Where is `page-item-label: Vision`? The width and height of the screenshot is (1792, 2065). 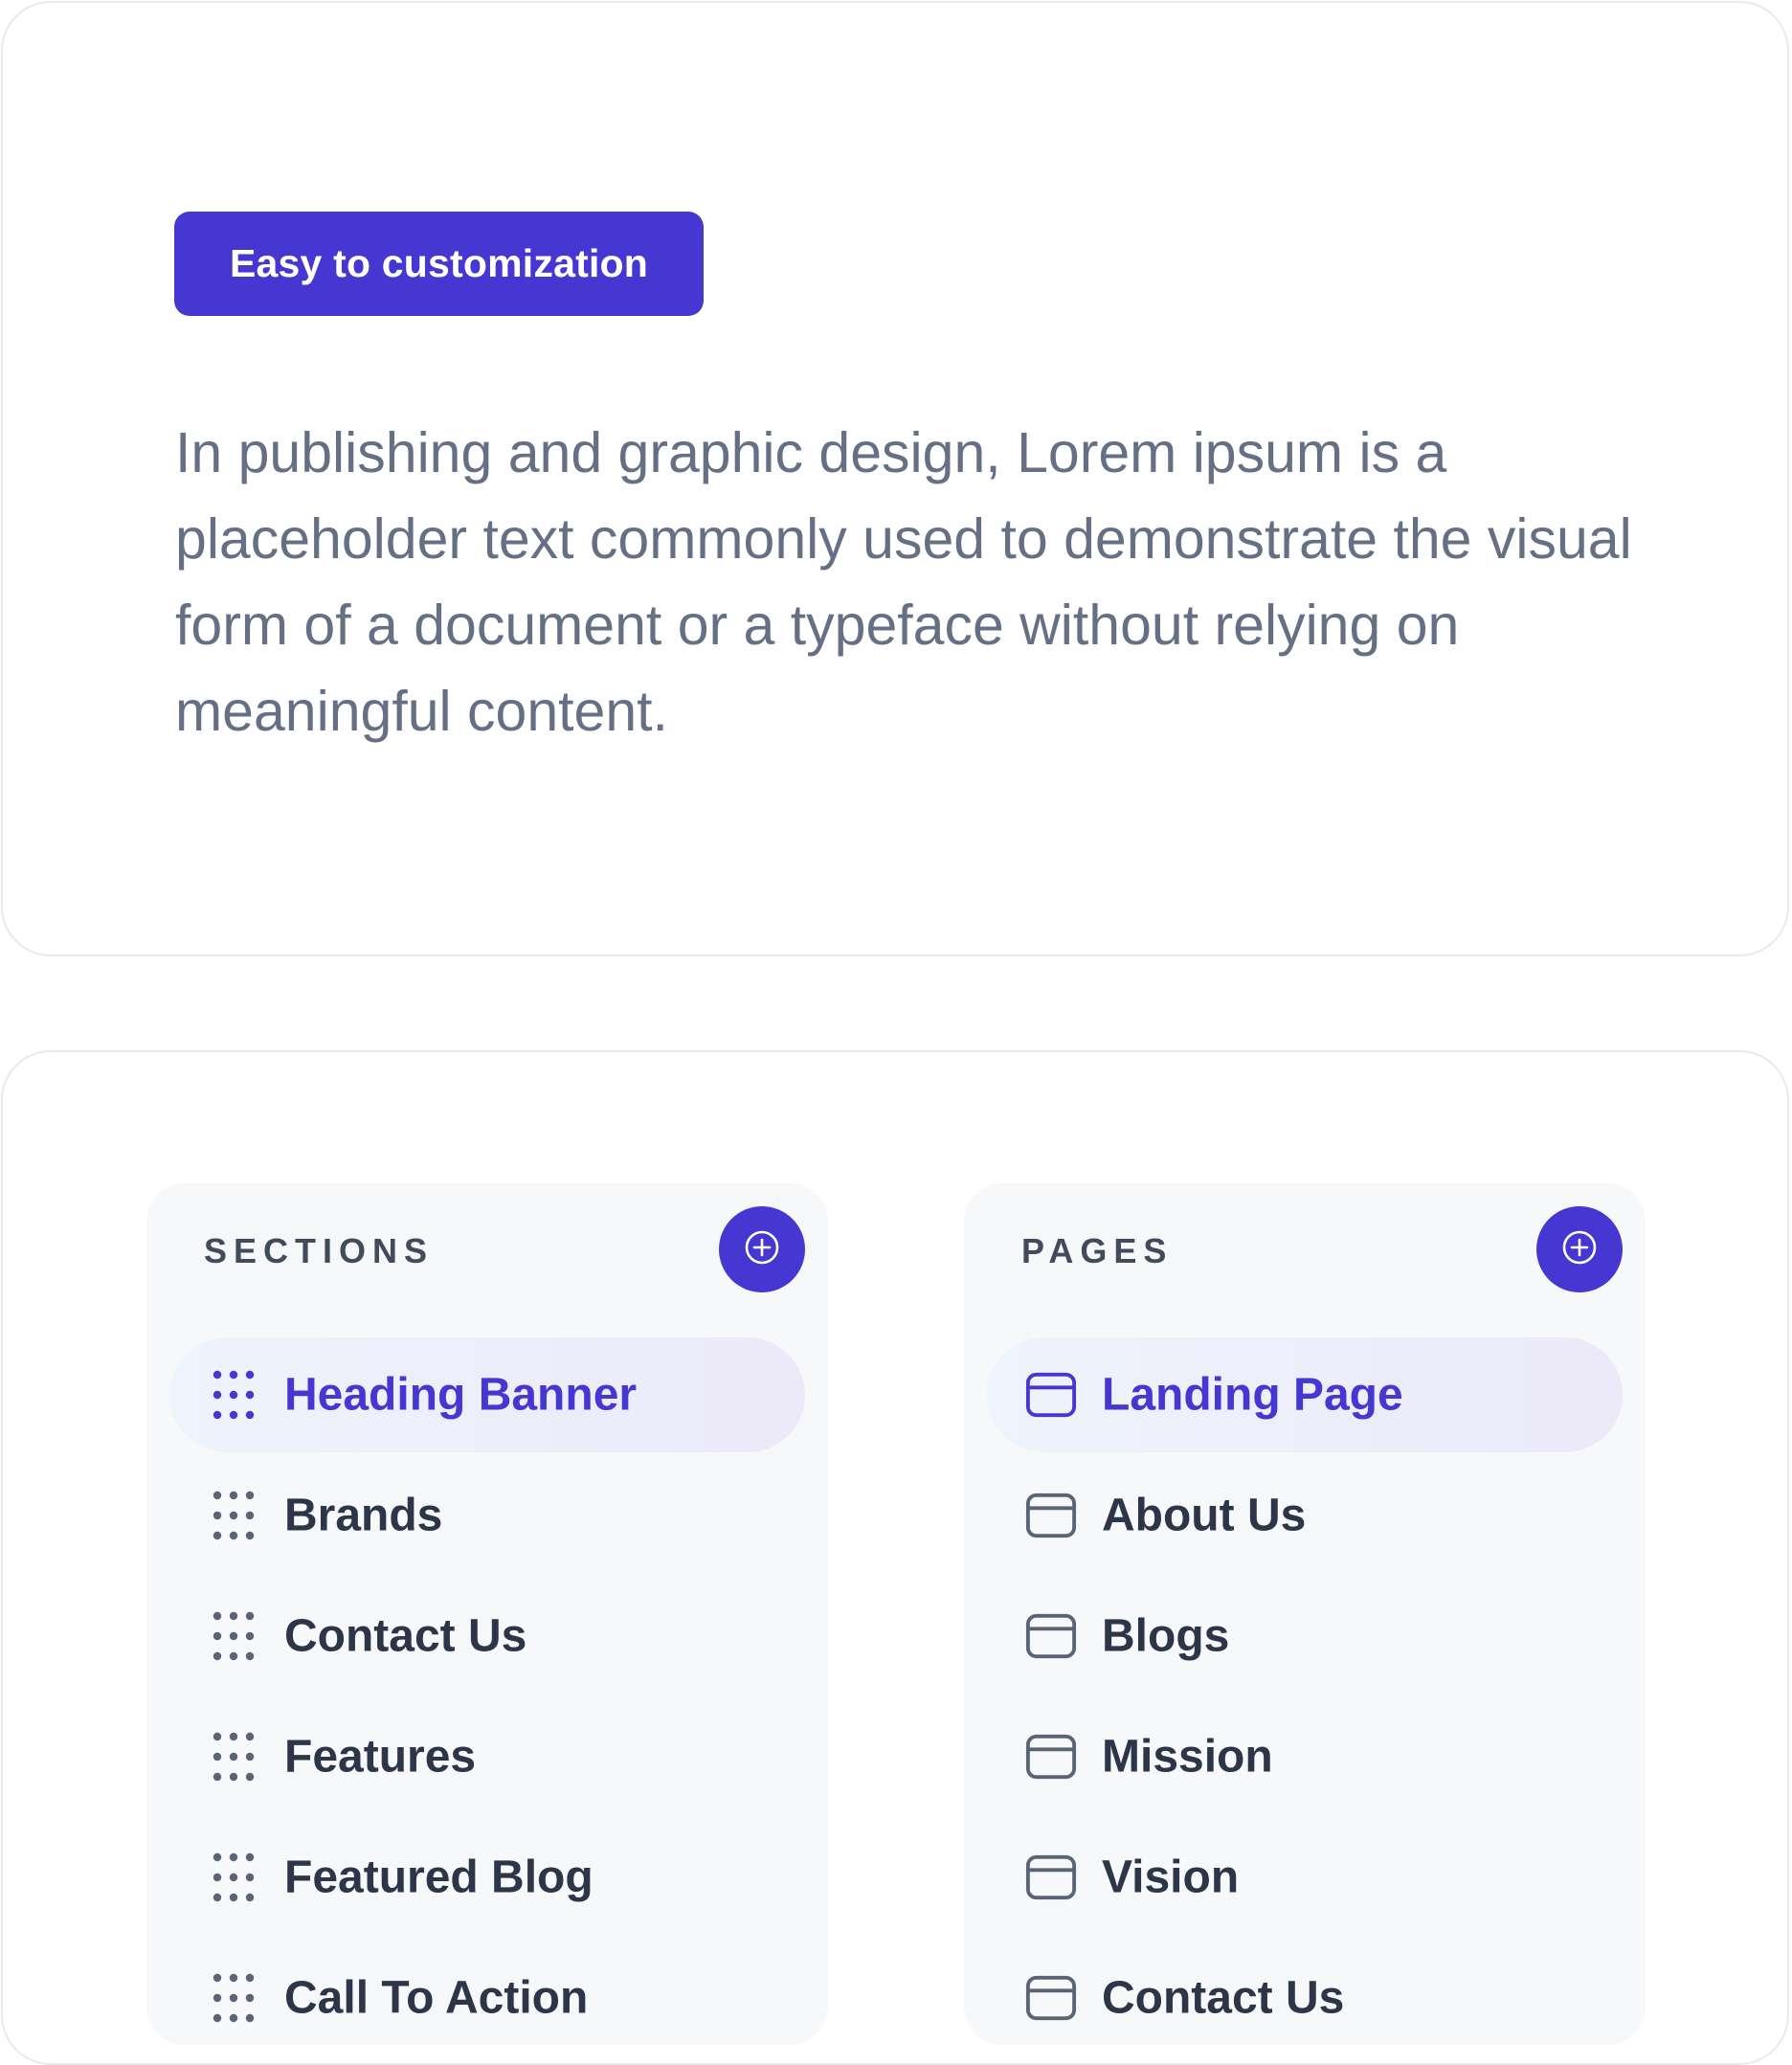 page-item-label: Vision is located at coordinates (1171, 1877).